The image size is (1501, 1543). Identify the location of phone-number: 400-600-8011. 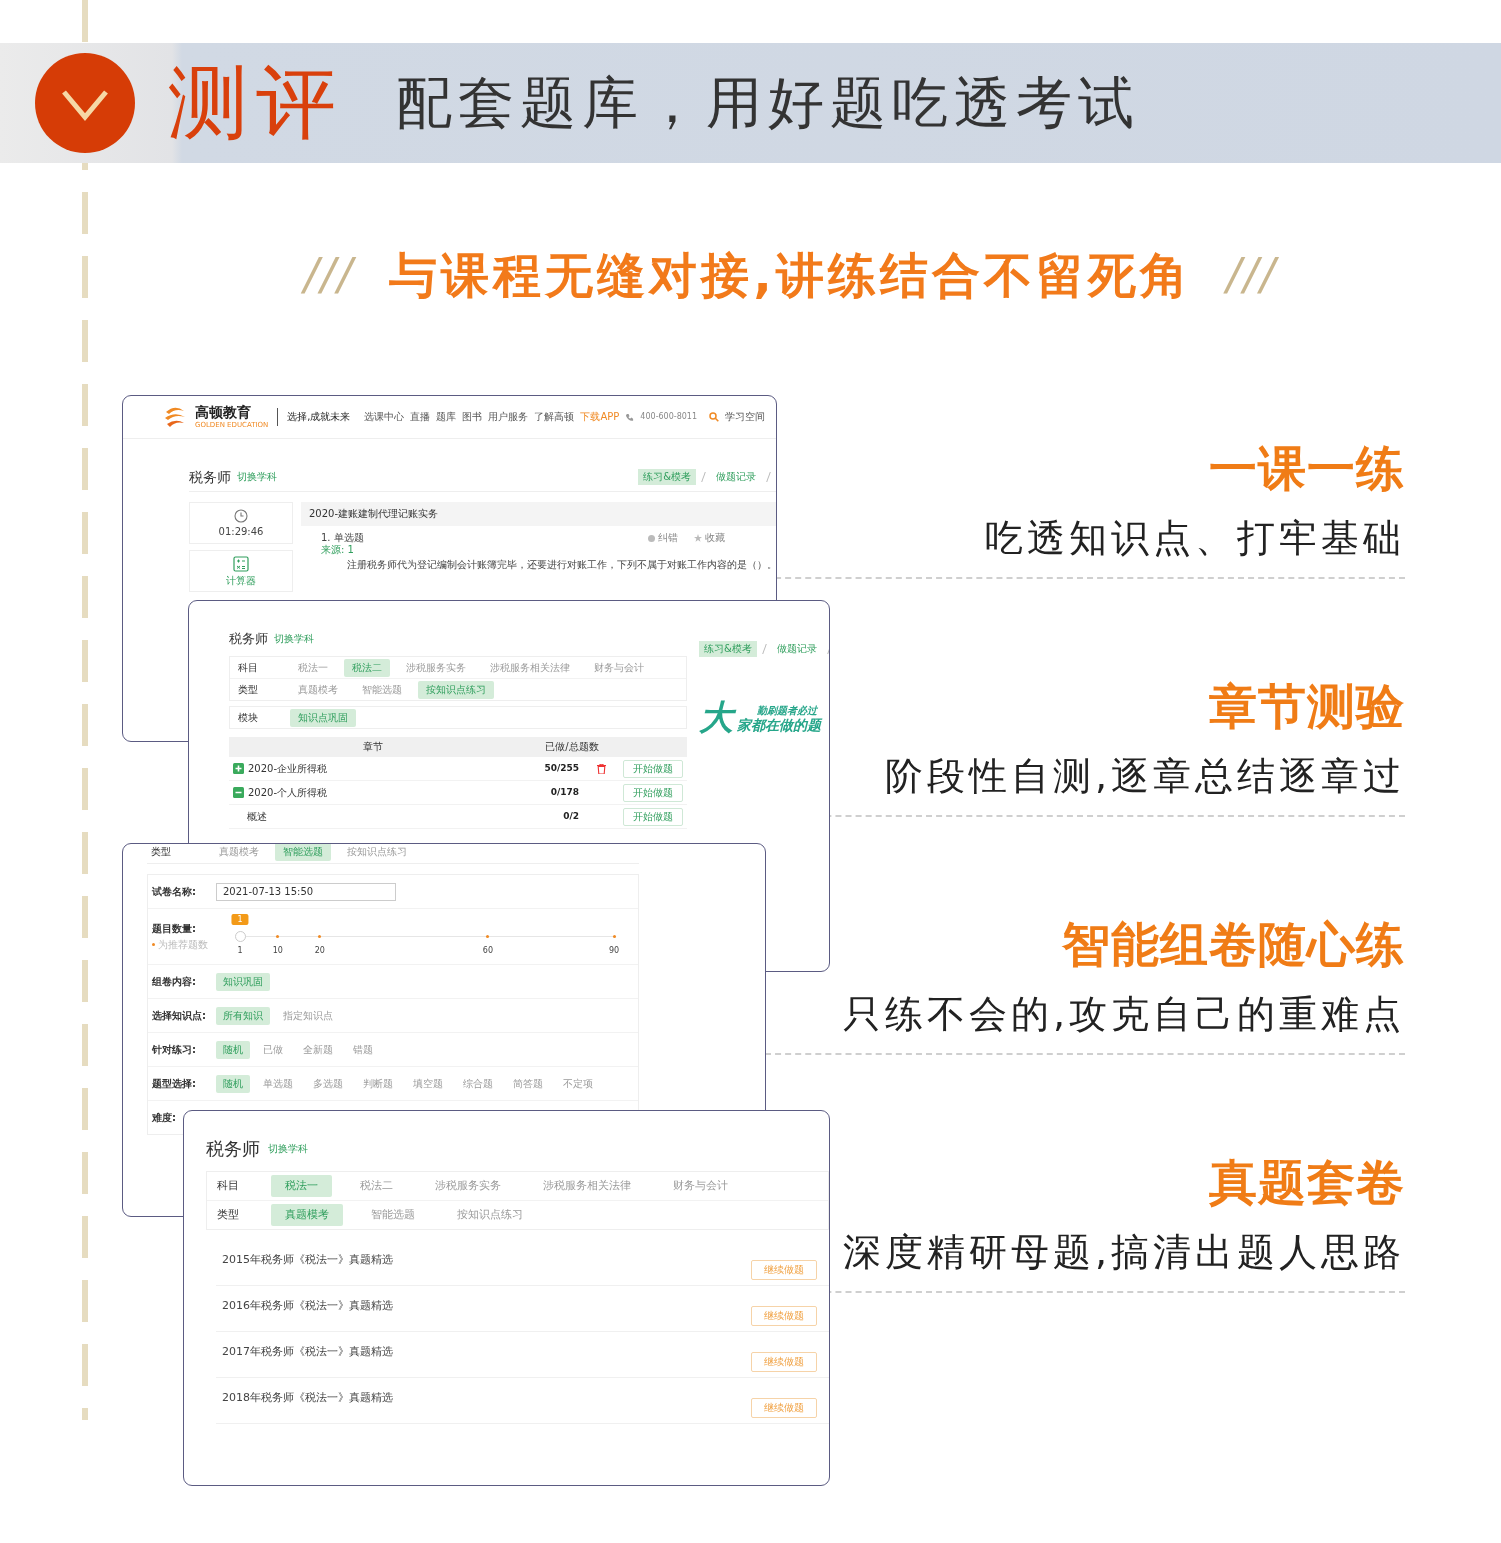
(669, 417).